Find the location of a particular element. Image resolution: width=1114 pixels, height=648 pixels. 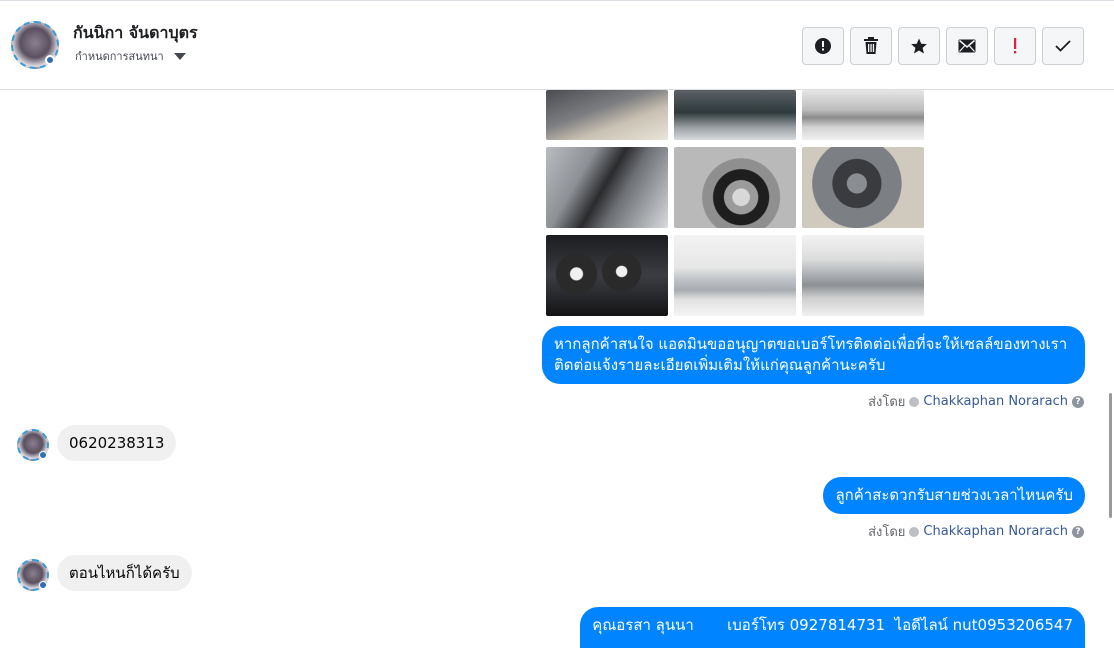

incoming-message: ตอนไหนก็ได้ครับ is located at coordinates (124, 573).